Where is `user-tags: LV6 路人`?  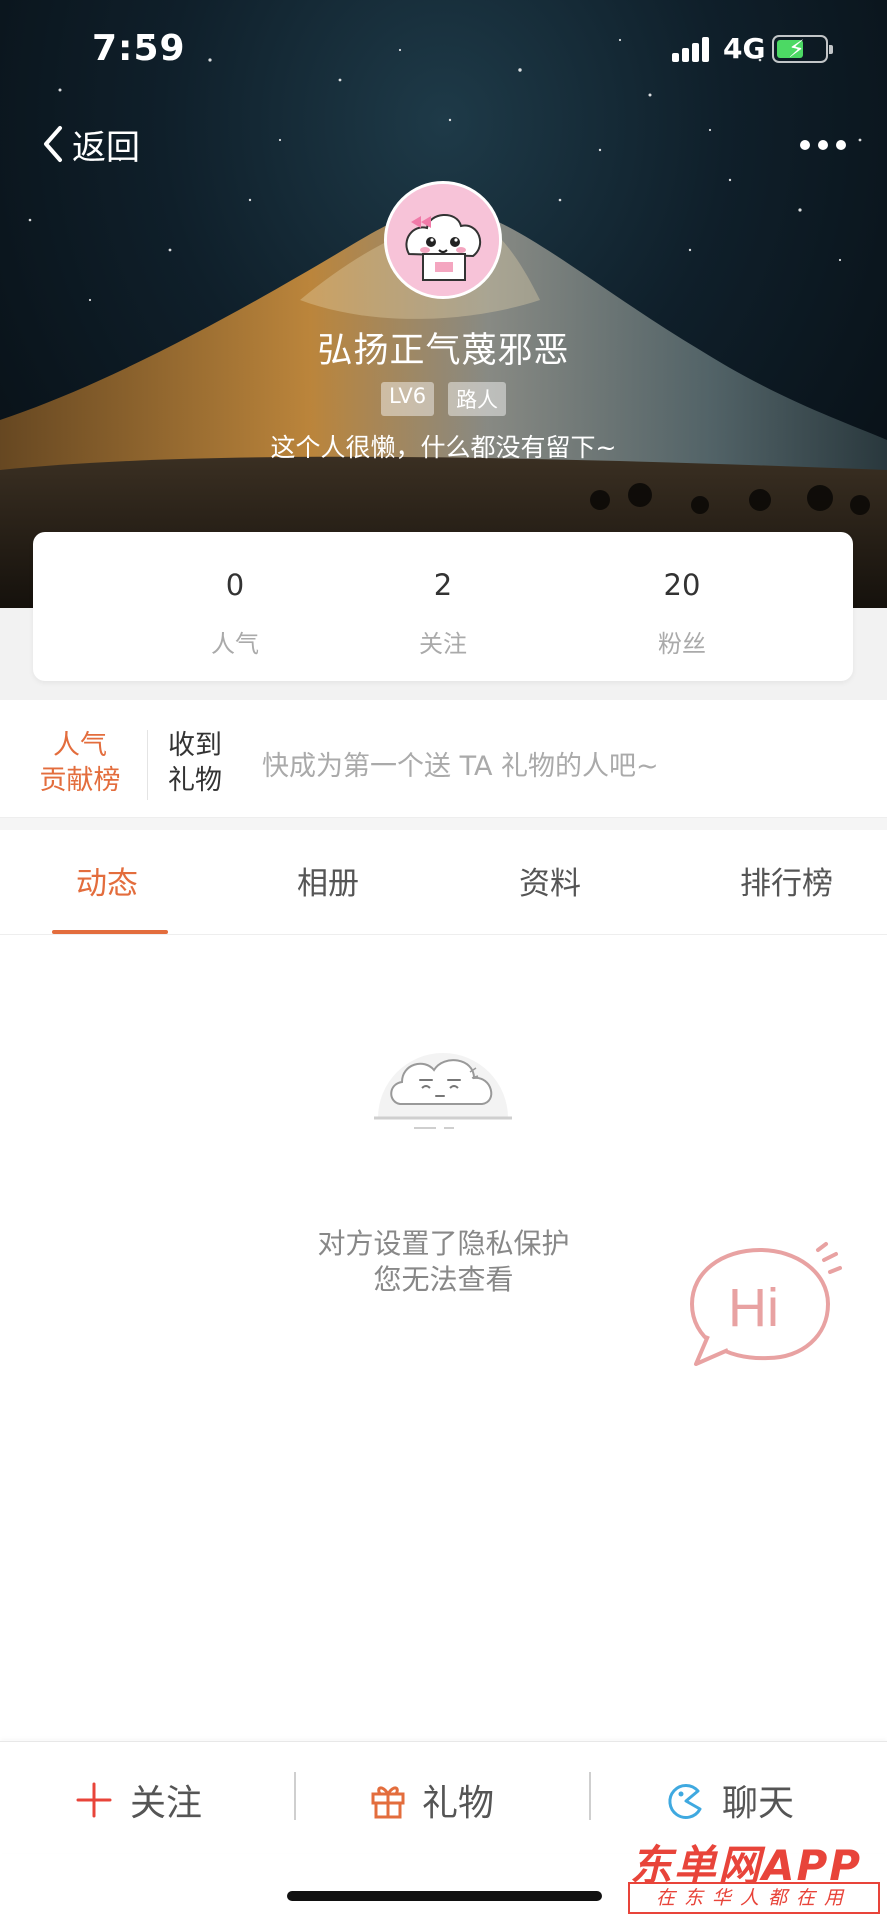 user-tags: LV6 路人 is located at coordinates (443, 399).